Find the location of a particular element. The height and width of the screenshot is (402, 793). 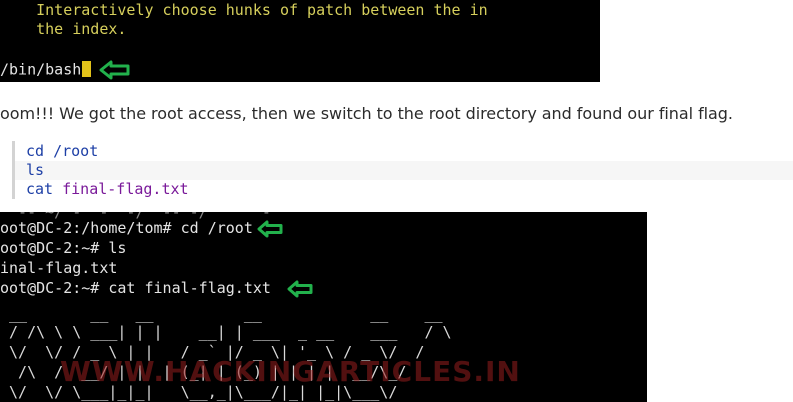

terminal-command-line: oot@DC-2:~# ls is located at coordinates (63, 248).